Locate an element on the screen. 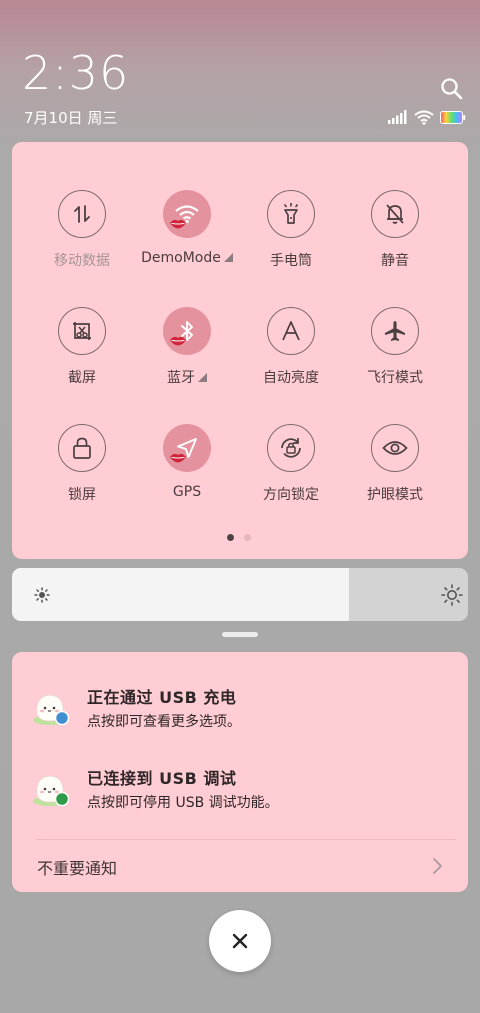 The height and width of the screenshot is (1013, 480). tile-bluetooth: 蓝牙 is located at coordinates (187, 347).